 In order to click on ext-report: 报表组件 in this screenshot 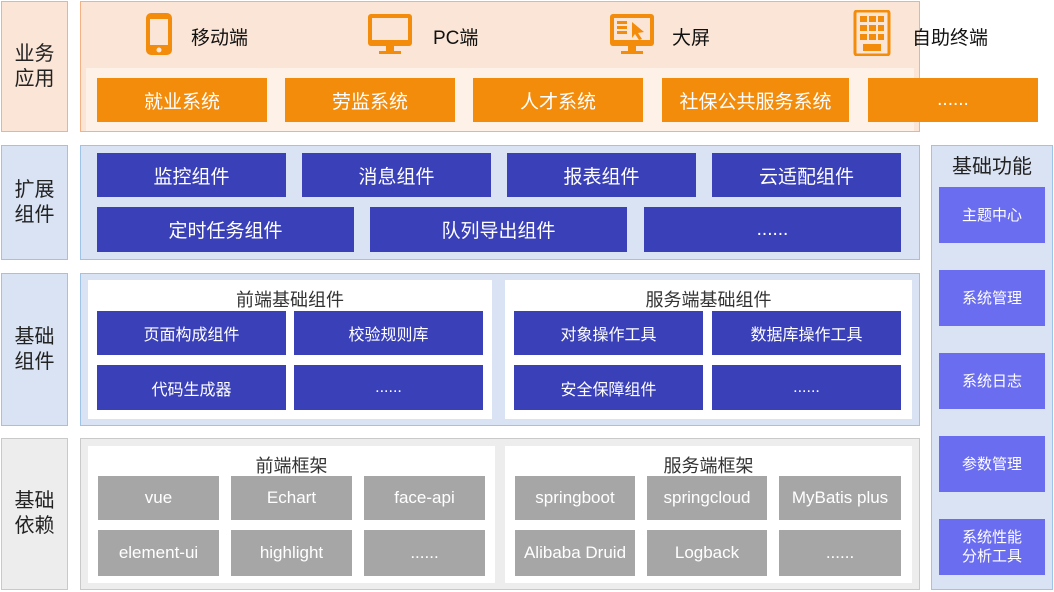, I will do `click(601, 175)`.